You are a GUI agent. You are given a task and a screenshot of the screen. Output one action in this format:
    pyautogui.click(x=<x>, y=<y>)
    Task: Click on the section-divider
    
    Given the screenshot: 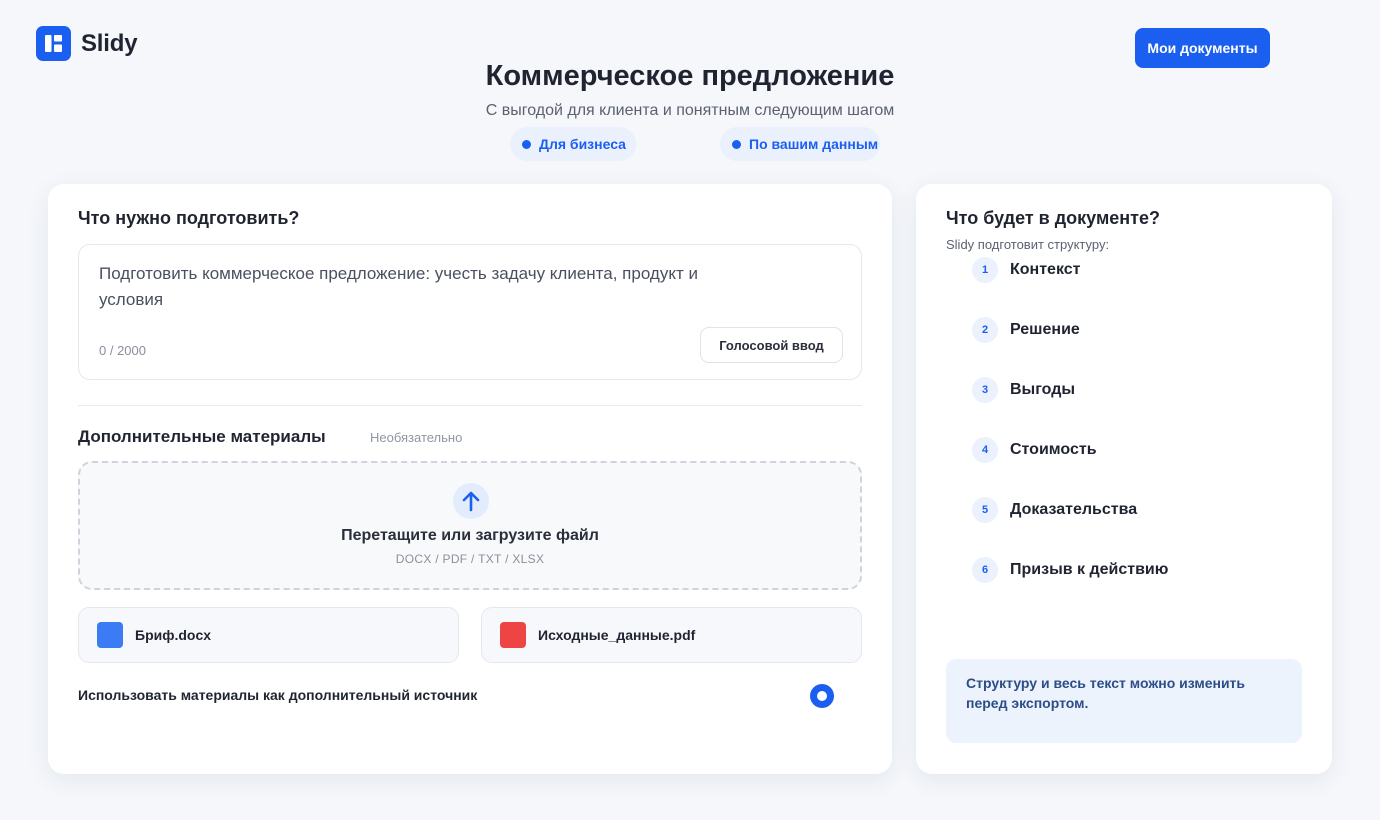 What is the action you would take?
    pyautogui.click(x=470, y=405)
    